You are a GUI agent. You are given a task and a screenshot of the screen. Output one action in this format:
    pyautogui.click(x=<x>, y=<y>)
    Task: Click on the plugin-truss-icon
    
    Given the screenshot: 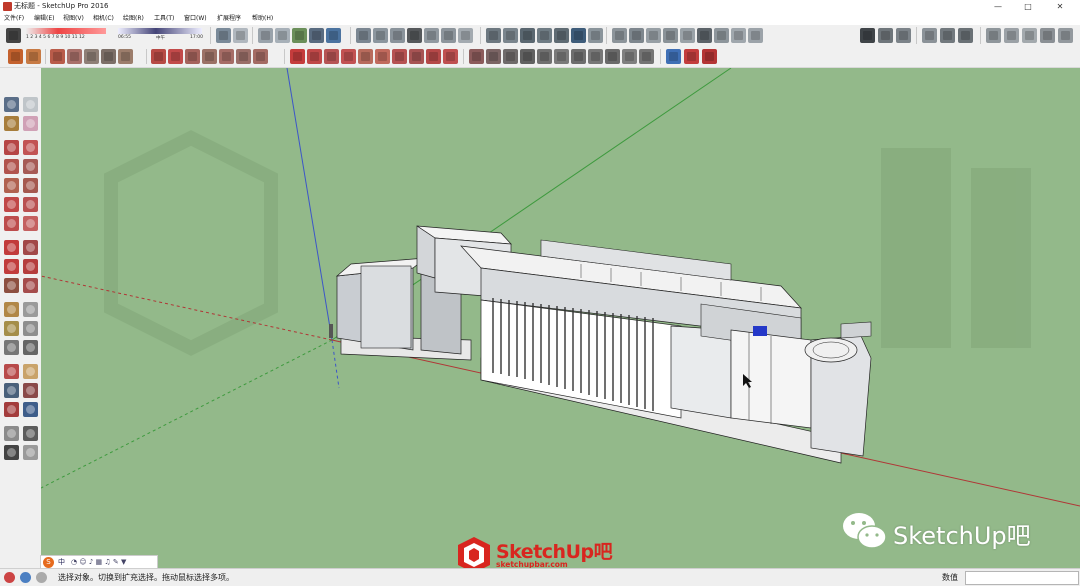 What is the action you would take?
    pyautogui.click(x=612, y=56)
    